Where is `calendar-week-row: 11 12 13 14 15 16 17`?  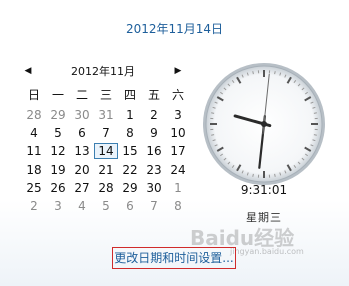 calendar-week-row: 11 12 13 14 15 16 17 is located at coordinates (106, 151).